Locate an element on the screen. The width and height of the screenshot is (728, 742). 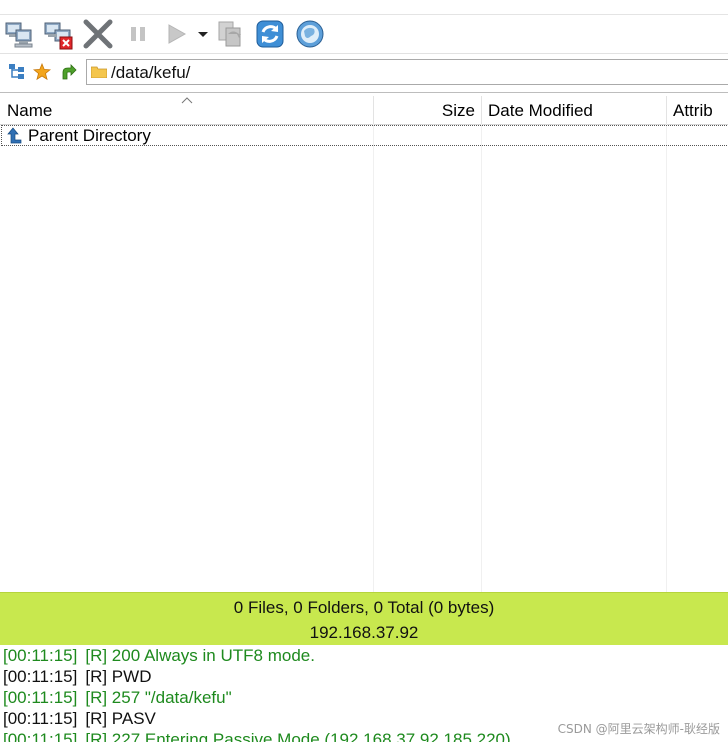
globe-icon is located at coordinates (310, 34).